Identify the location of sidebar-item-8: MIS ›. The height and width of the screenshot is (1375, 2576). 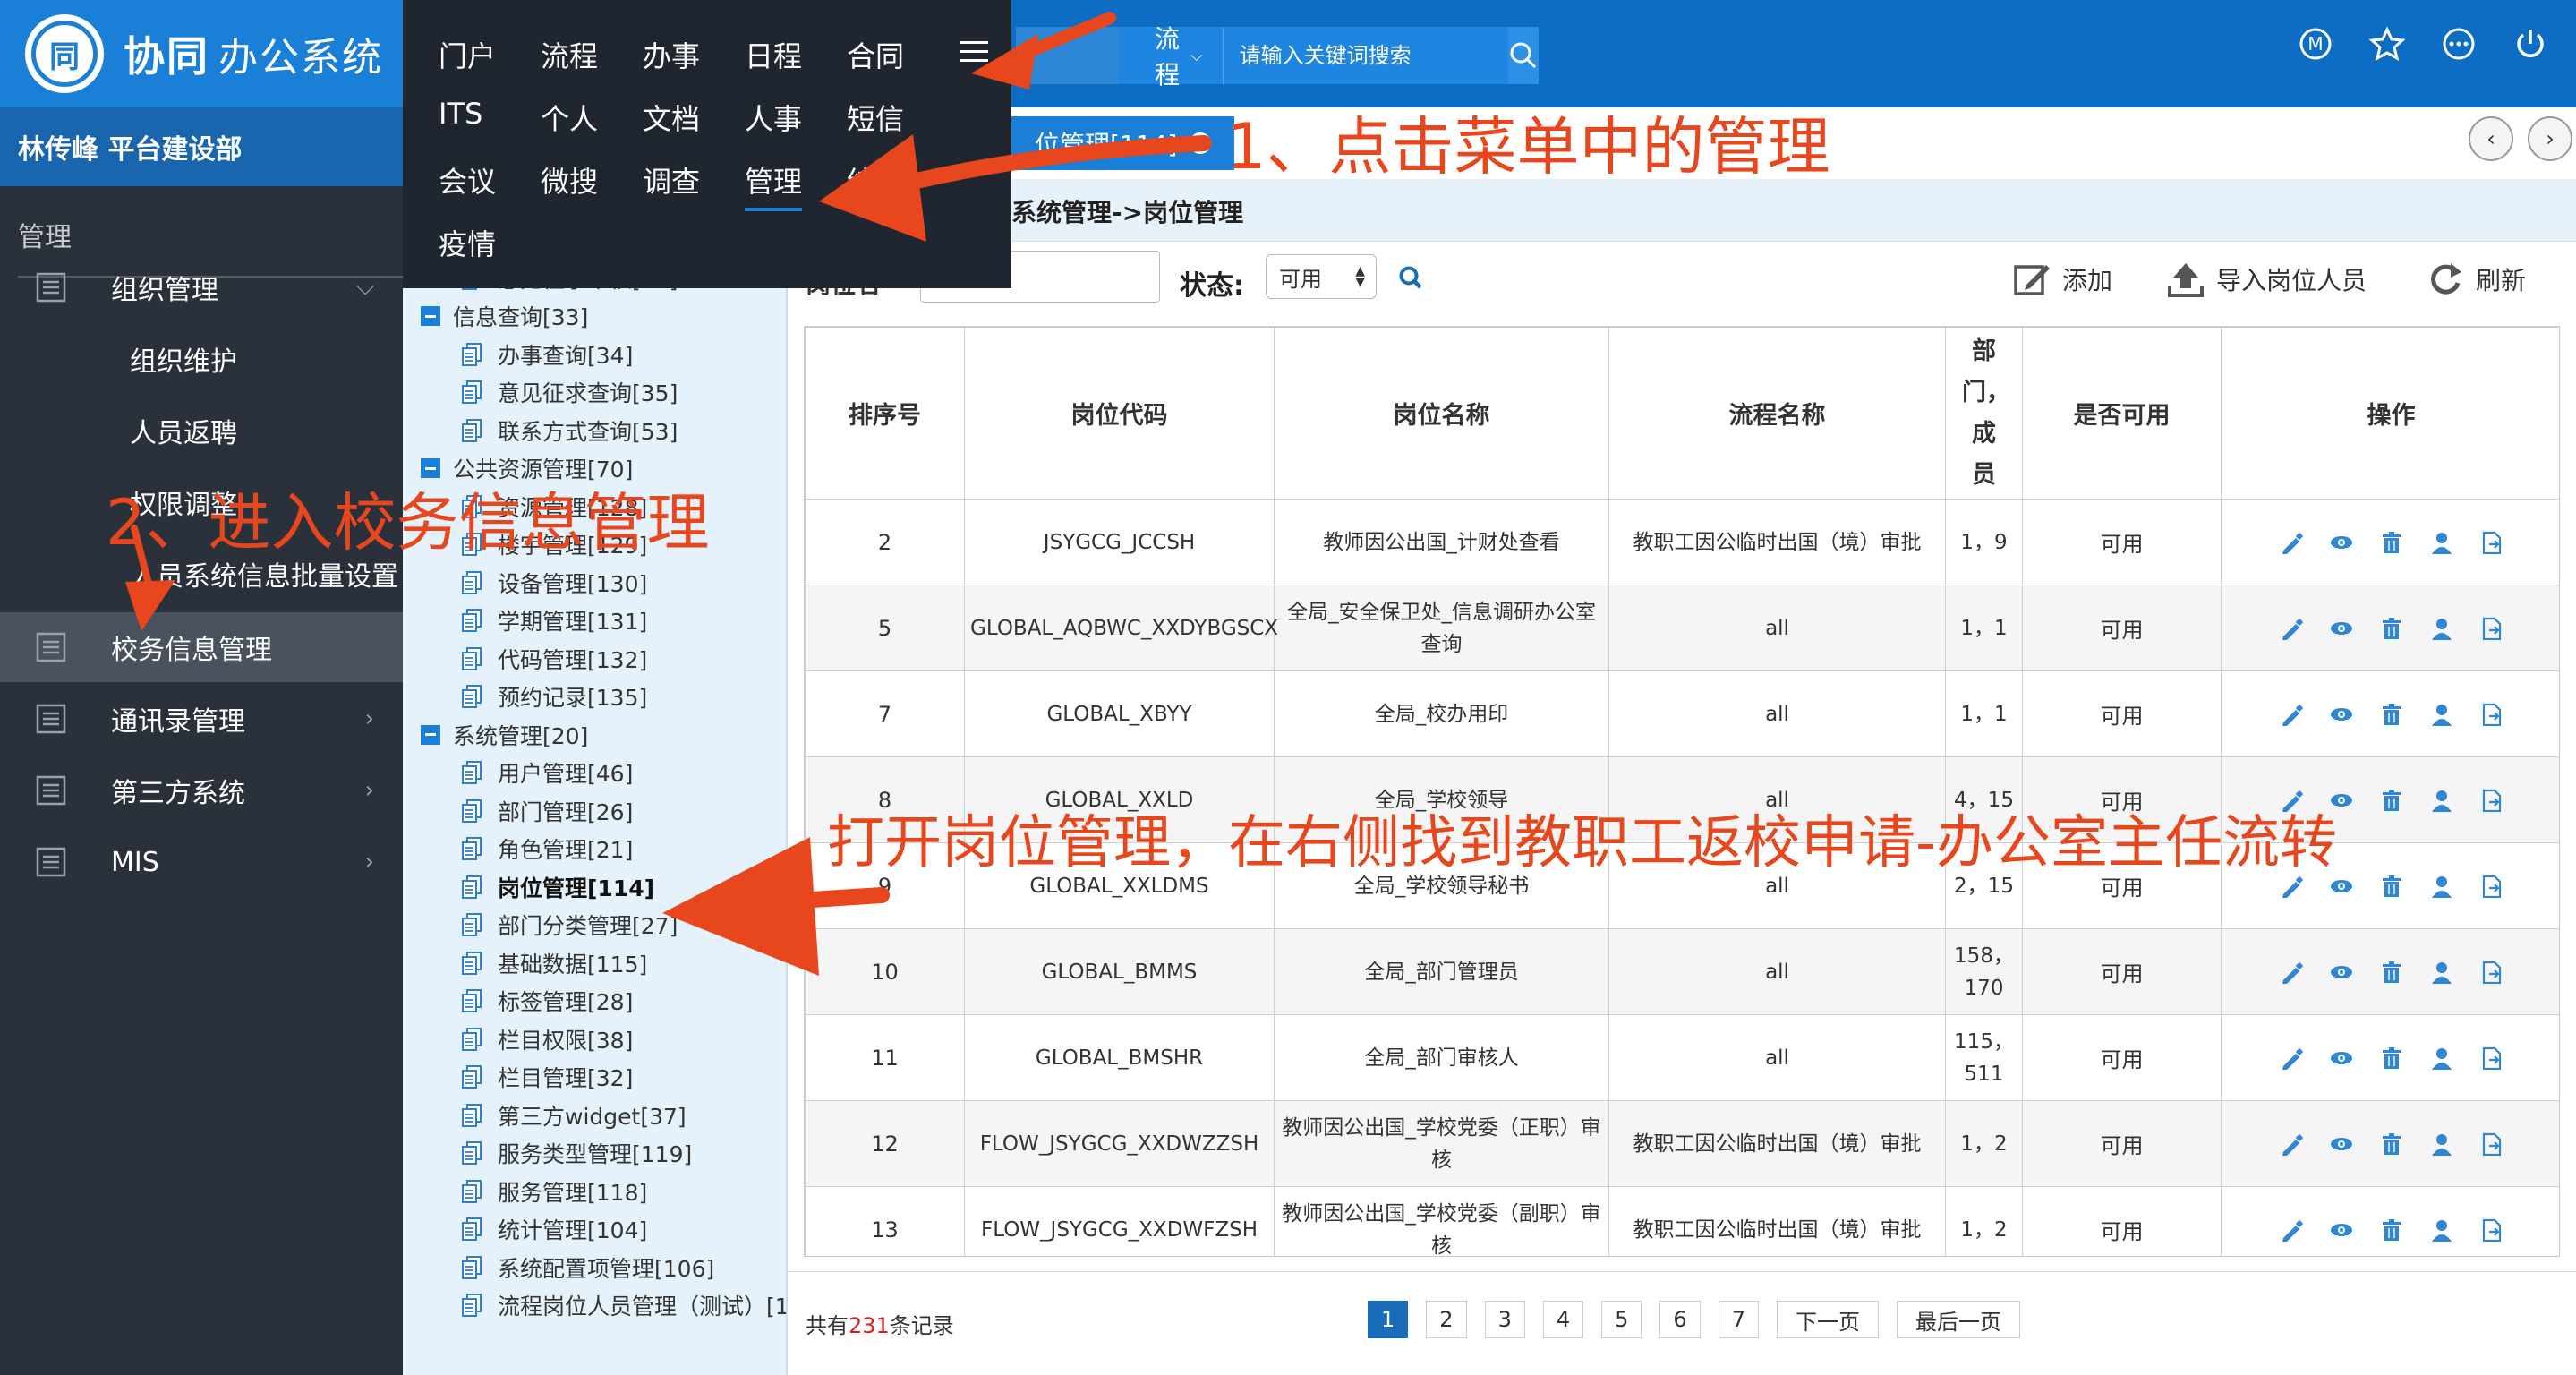
(201, 862).